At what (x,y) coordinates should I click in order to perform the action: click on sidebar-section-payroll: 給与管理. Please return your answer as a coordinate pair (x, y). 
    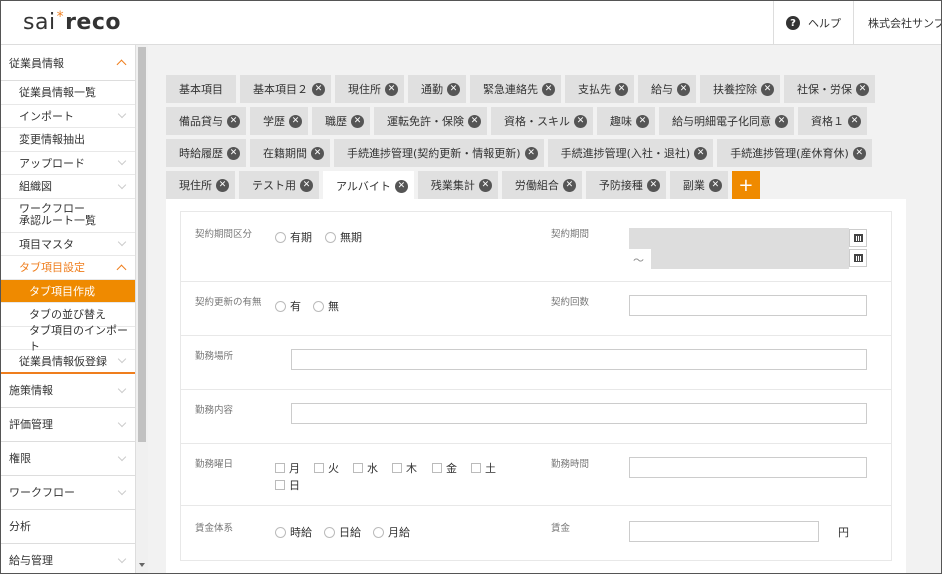
    Looking at the image, I should click on (68, 559).